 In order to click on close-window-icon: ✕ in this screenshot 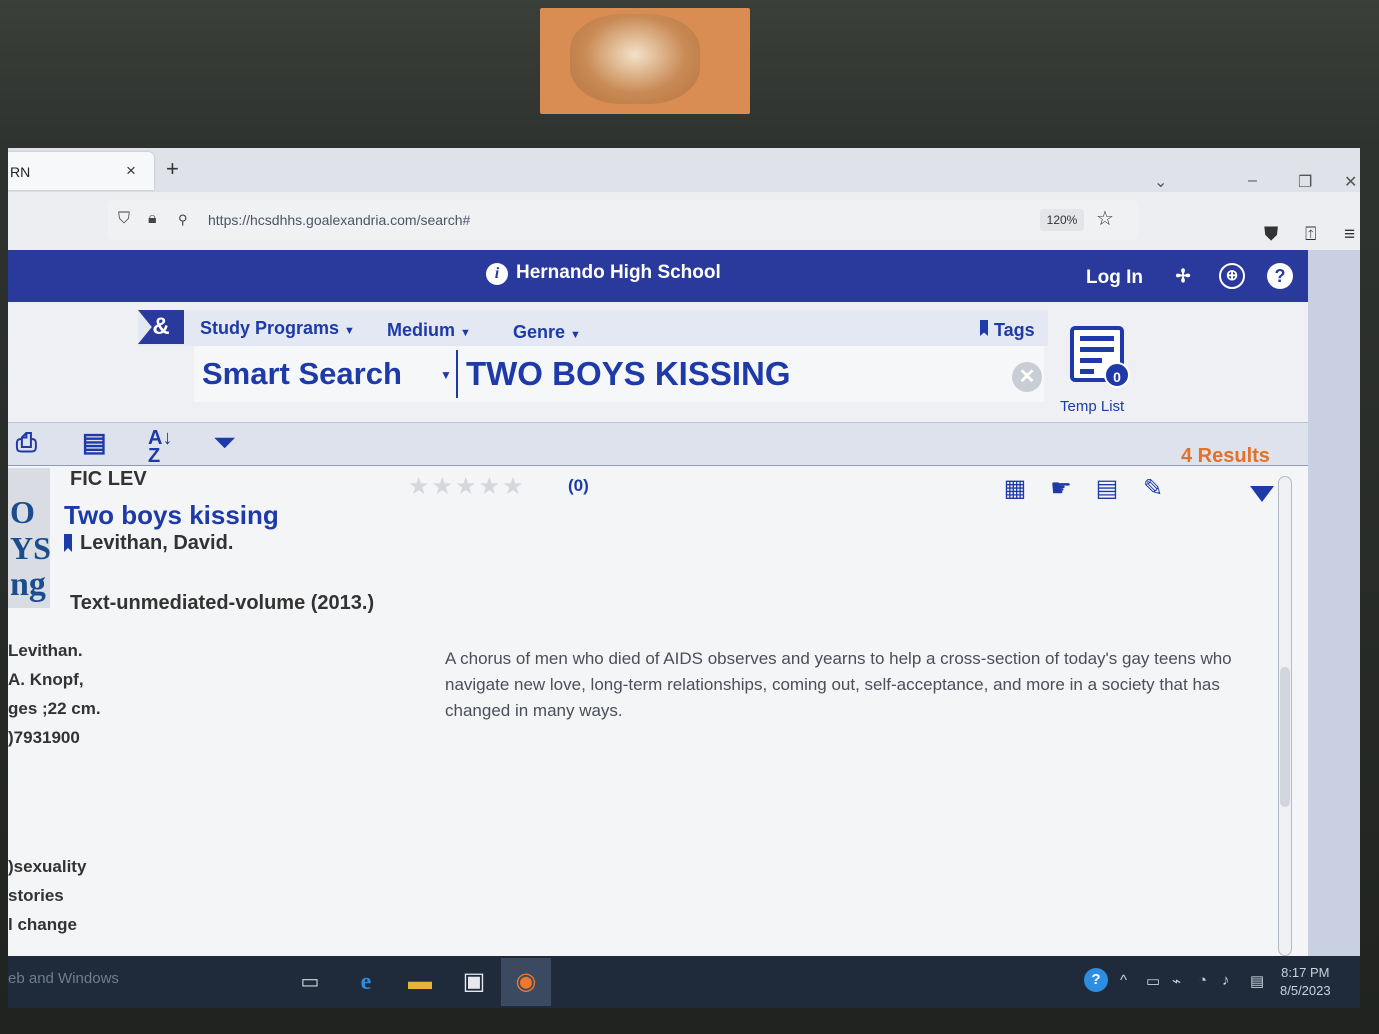, I will do `click(1350, 182)`.